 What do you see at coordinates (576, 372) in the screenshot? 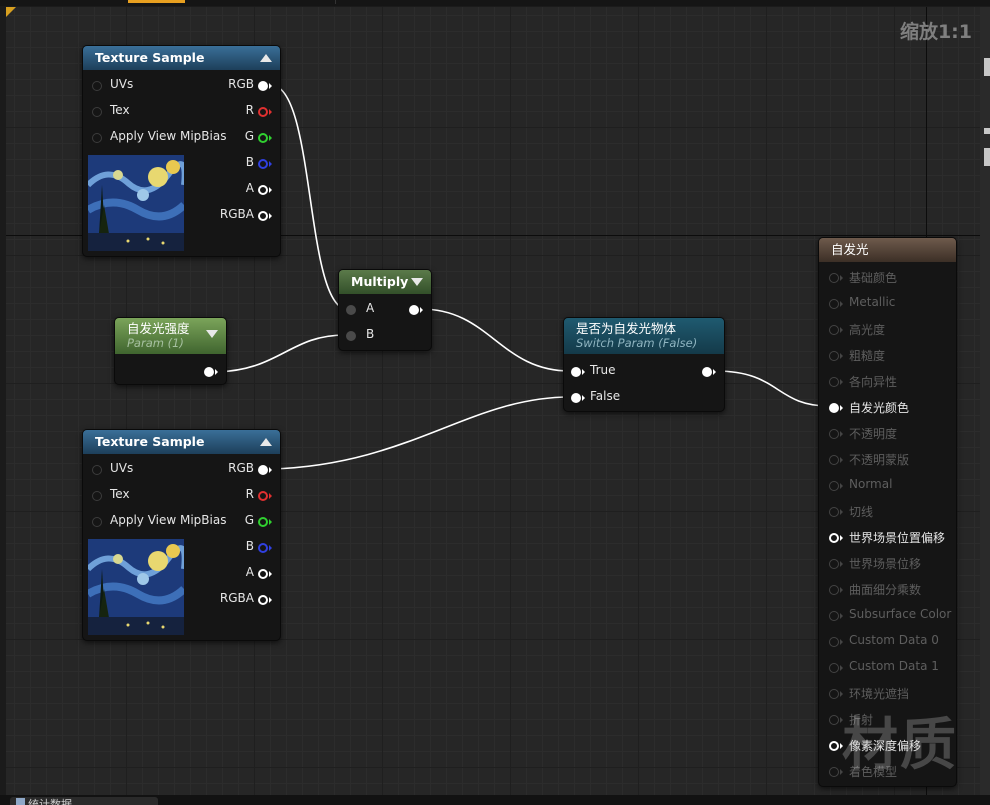
I see `pin-true-in` at bounding box center [576, 372].